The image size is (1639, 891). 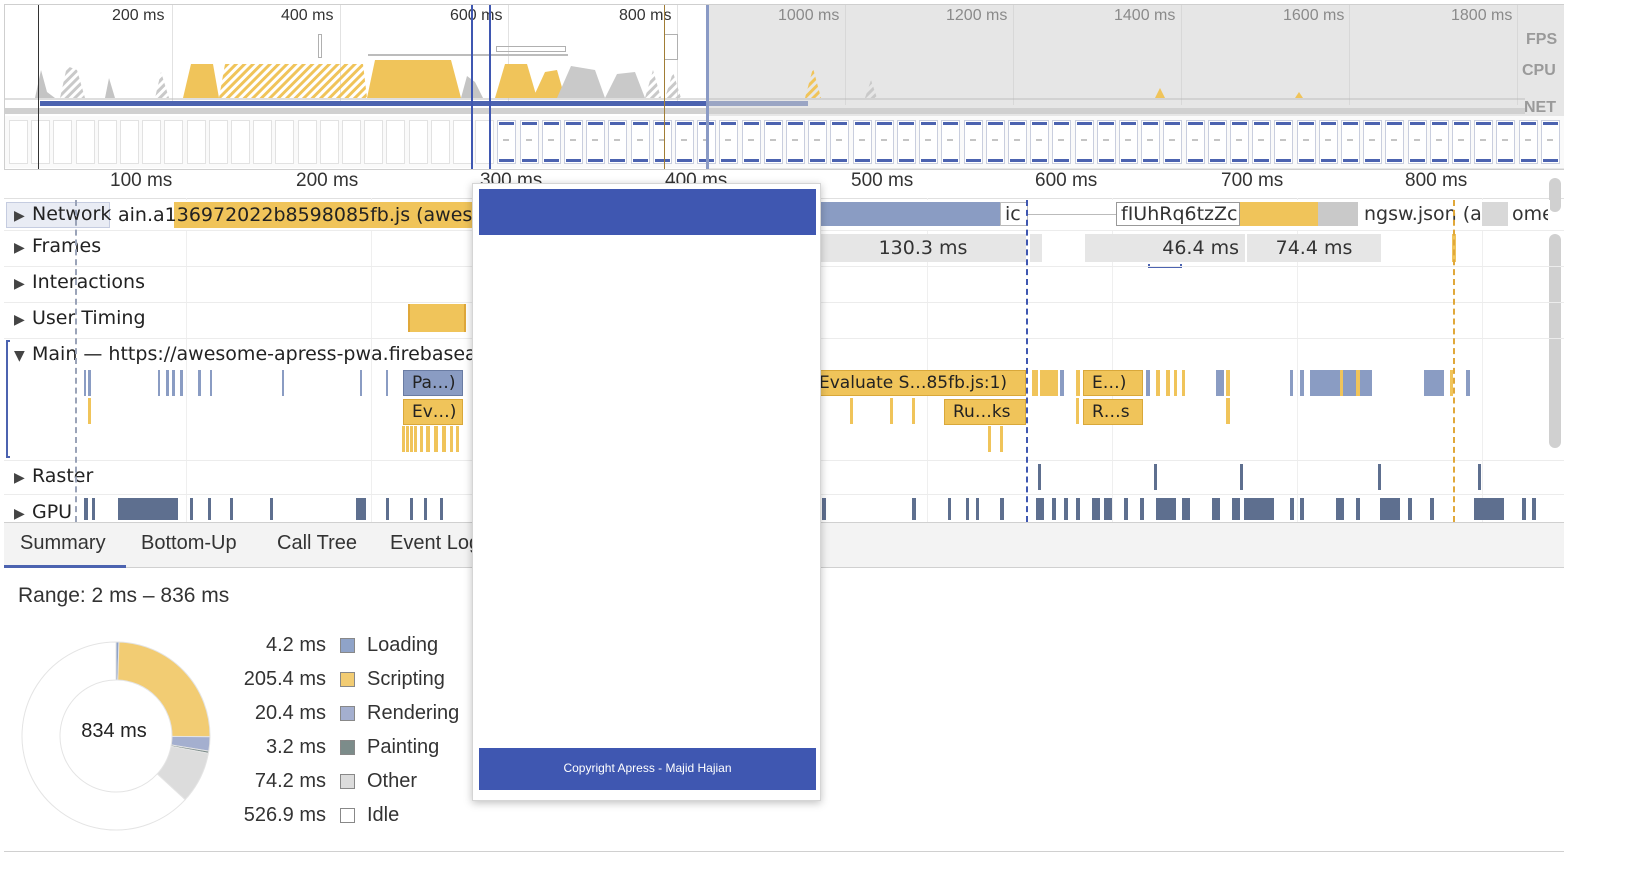 What do you see at coordinates (433, 383) in the screenshot?
I see `flame-event: Pa…)` at bounding box center [433, 383].